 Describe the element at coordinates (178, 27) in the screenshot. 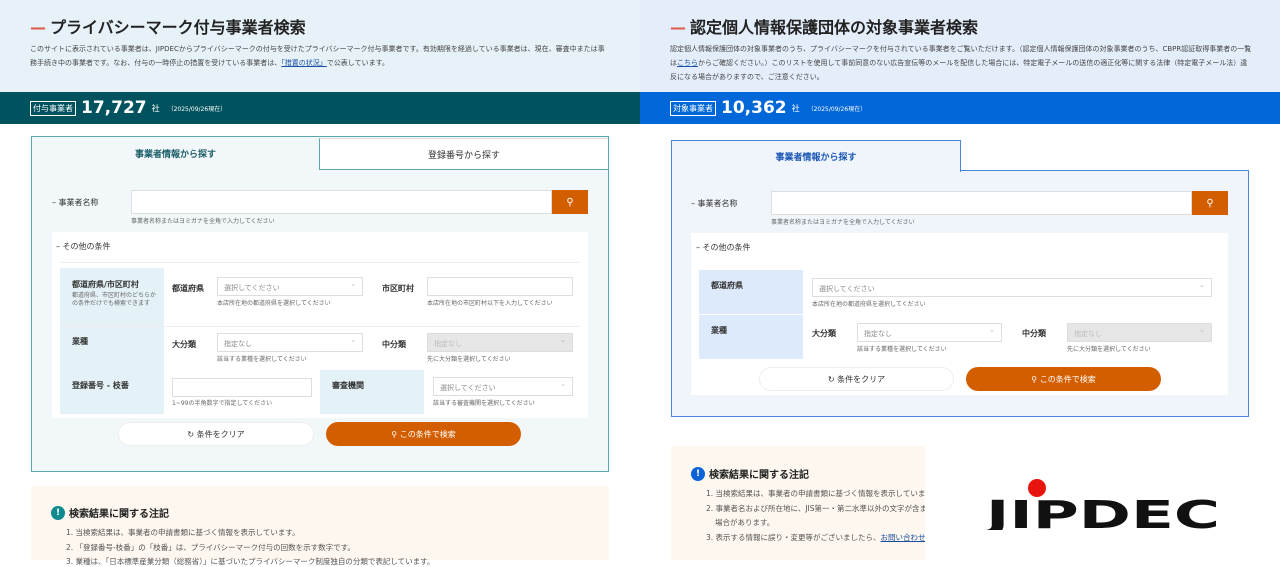

I see `title-text: プライバシーマーク付与事業者検索` at that location.